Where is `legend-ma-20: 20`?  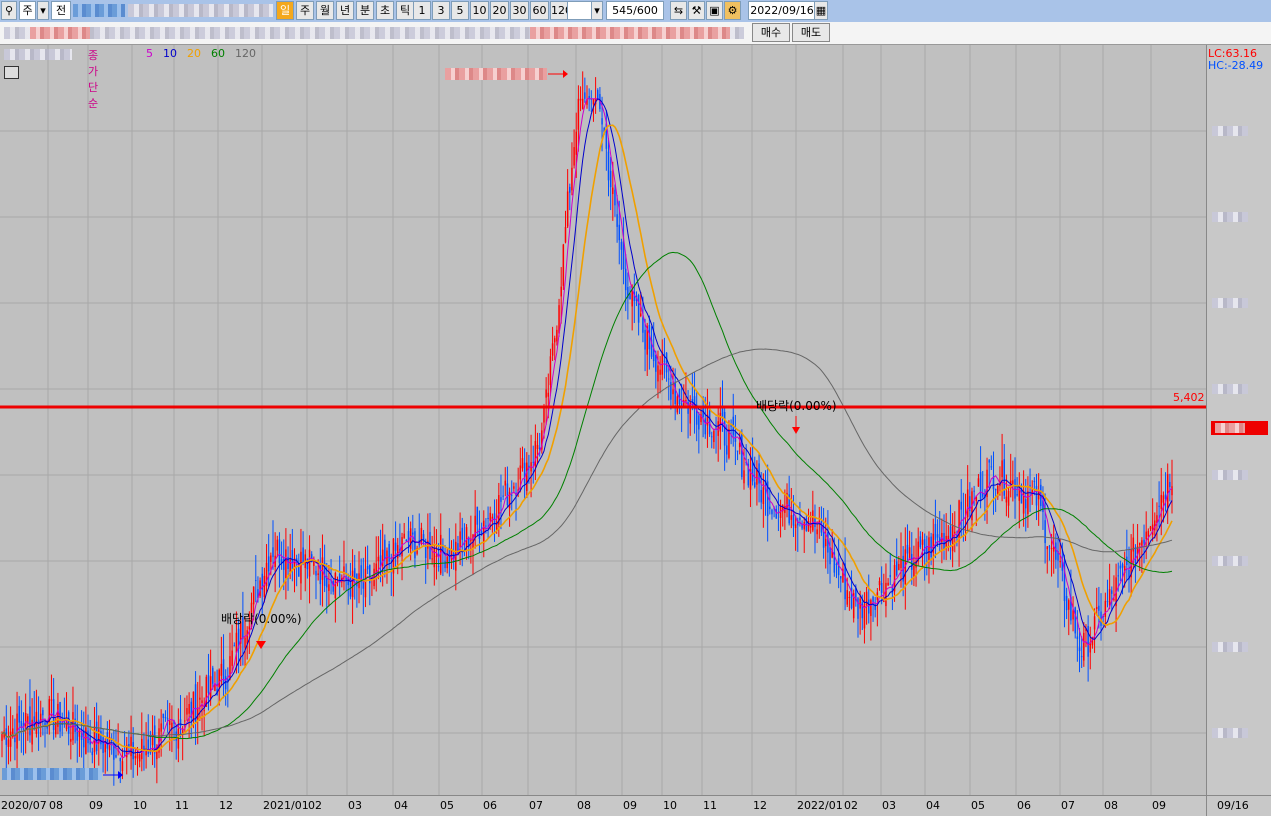
legend-ma-20: 20 is located at coordinates (194, 53).